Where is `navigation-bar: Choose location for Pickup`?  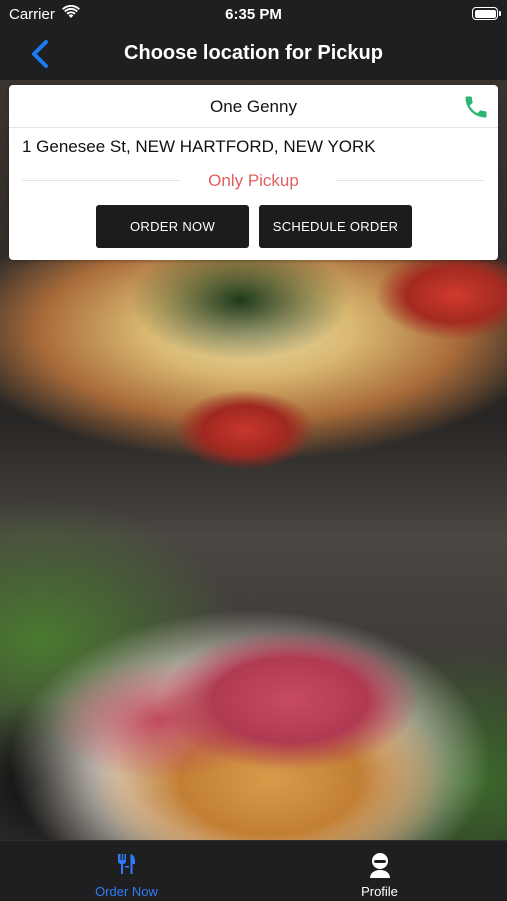
navigation-bar: Choose location for Pickup is located at coordinates (253, 54).